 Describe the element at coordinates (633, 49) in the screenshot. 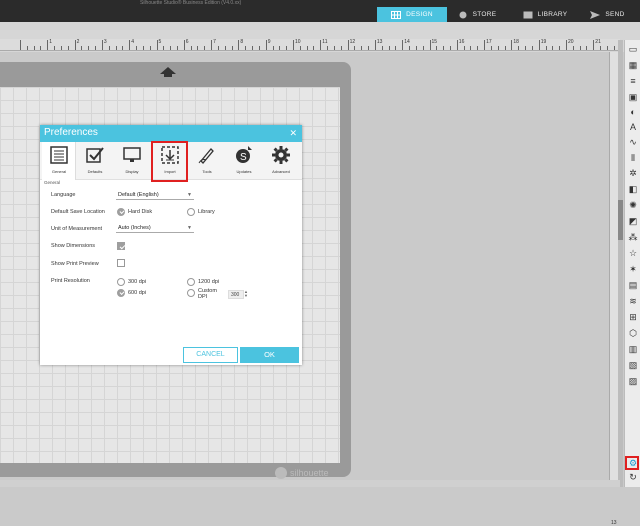

I see `page-setup-icon: ▭` at that location.